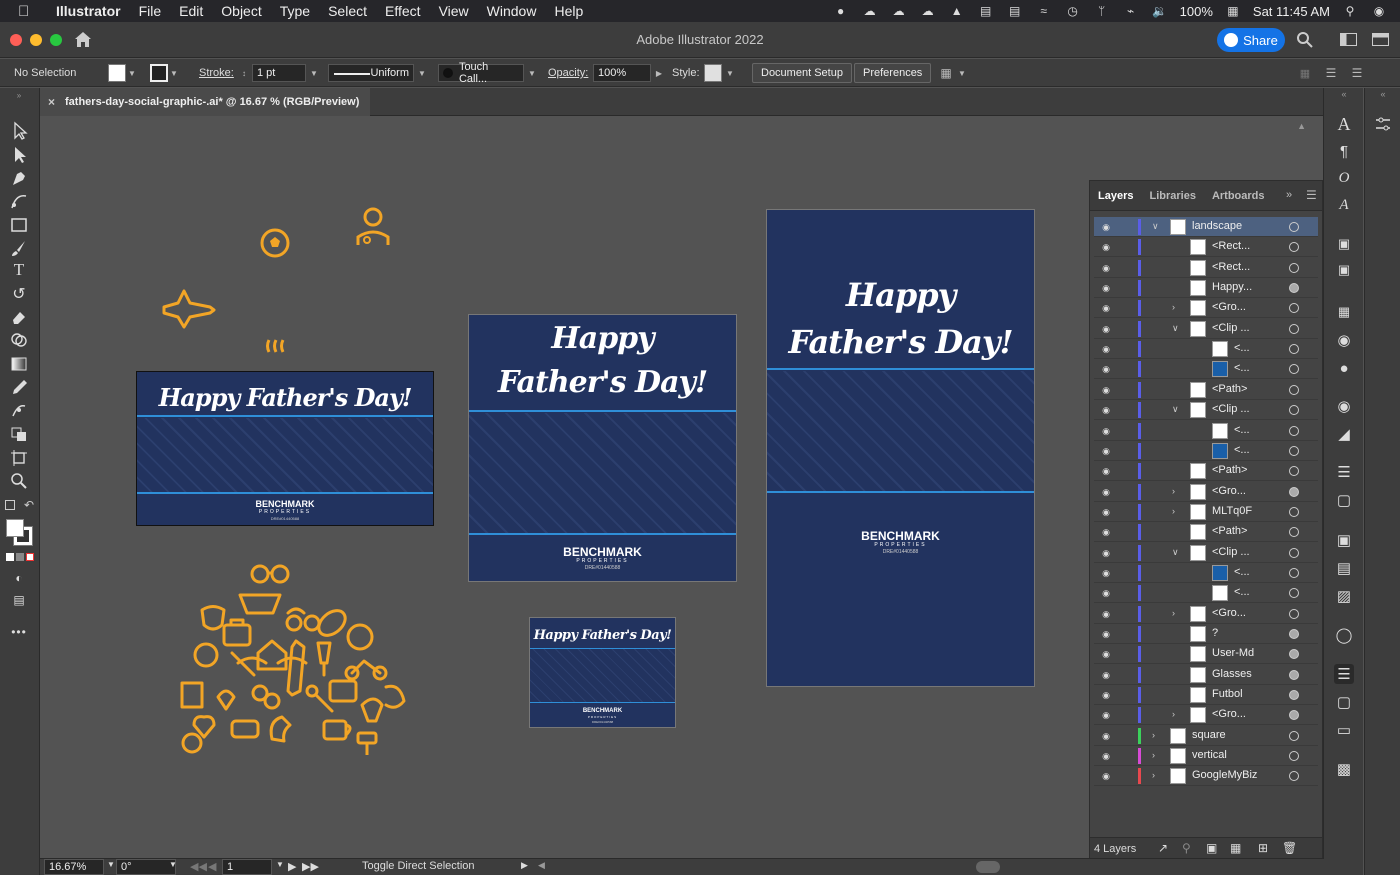 Image resolution: width=1400 pixels, height=875 pixels. What do you see at coordinates (19, 131) in the screenshot?
I see `selection-tool-icon` at bounding box center [19, 131].